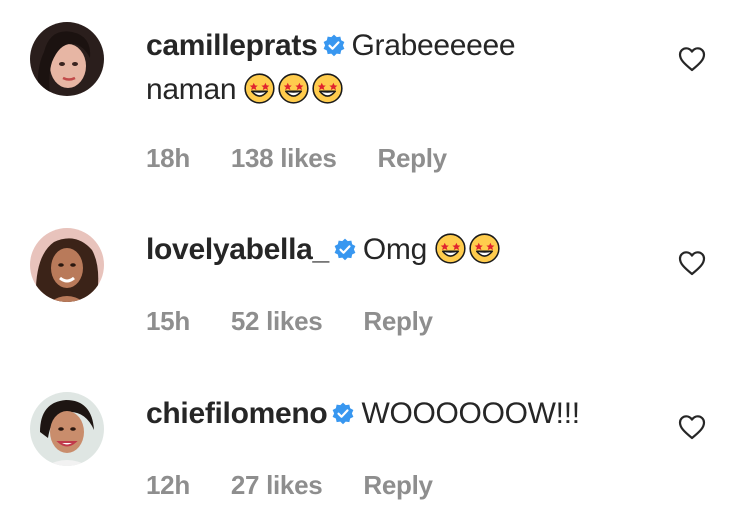  What do you see at coordinates (398, 485) in the screenshot?
I see `reply-button: Reply` at bounding box center [398, 485].